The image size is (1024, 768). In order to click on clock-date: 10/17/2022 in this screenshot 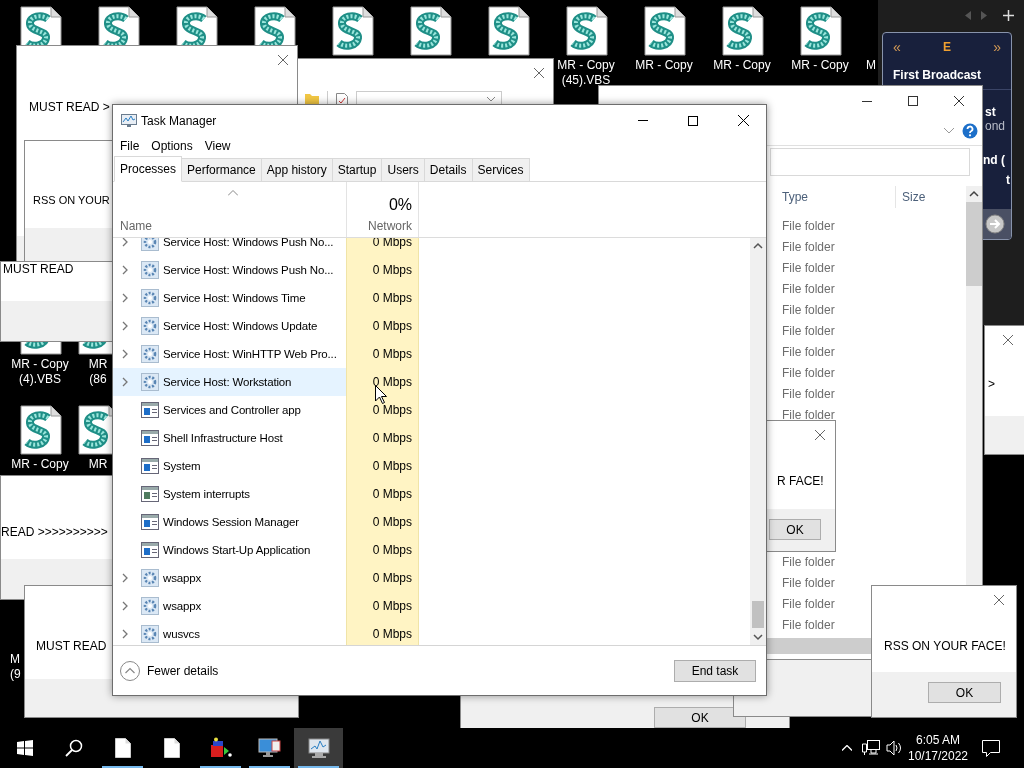, I will do `click(938, 756)`.